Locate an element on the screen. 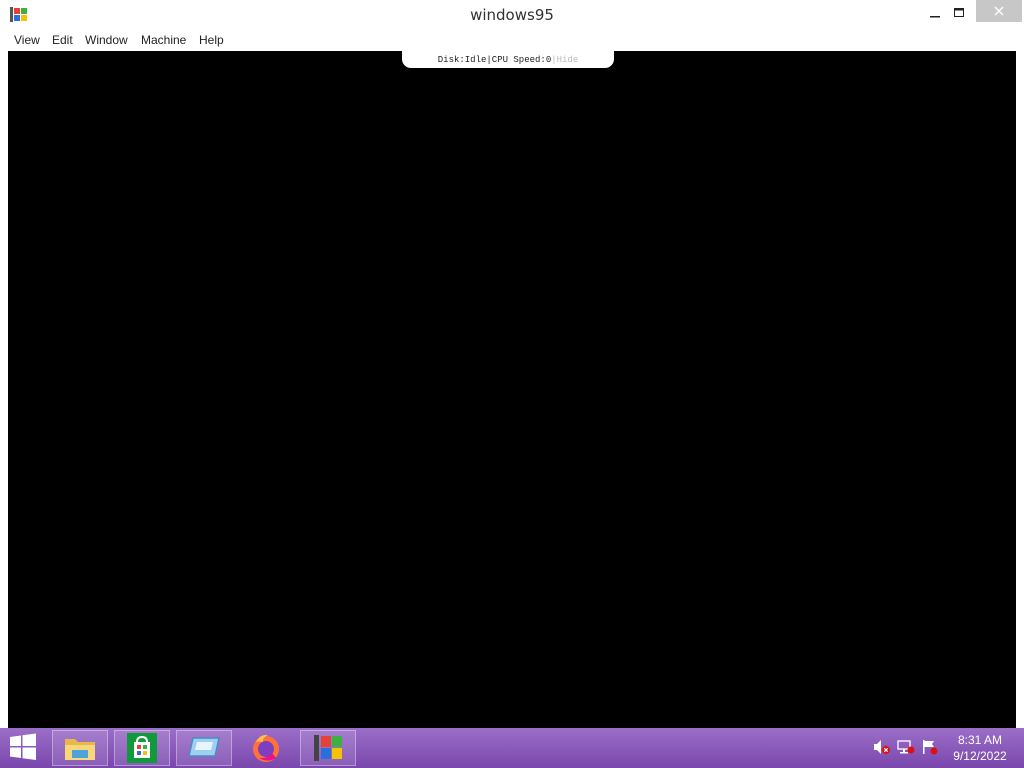 This screenshot has width=1024, height=768. menu-machine: Machine is located at coordinates (163, 40).